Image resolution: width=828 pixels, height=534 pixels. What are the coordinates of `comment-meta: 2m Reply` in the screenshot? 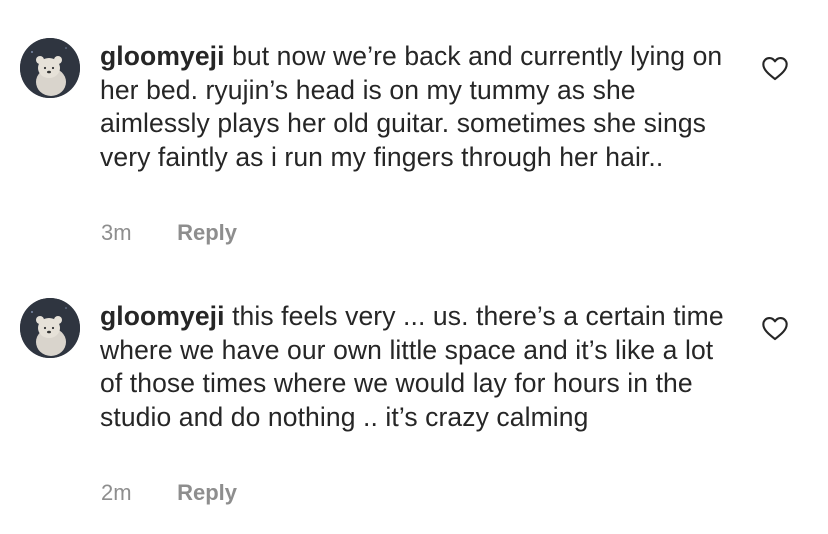 It's located at (169, 493).